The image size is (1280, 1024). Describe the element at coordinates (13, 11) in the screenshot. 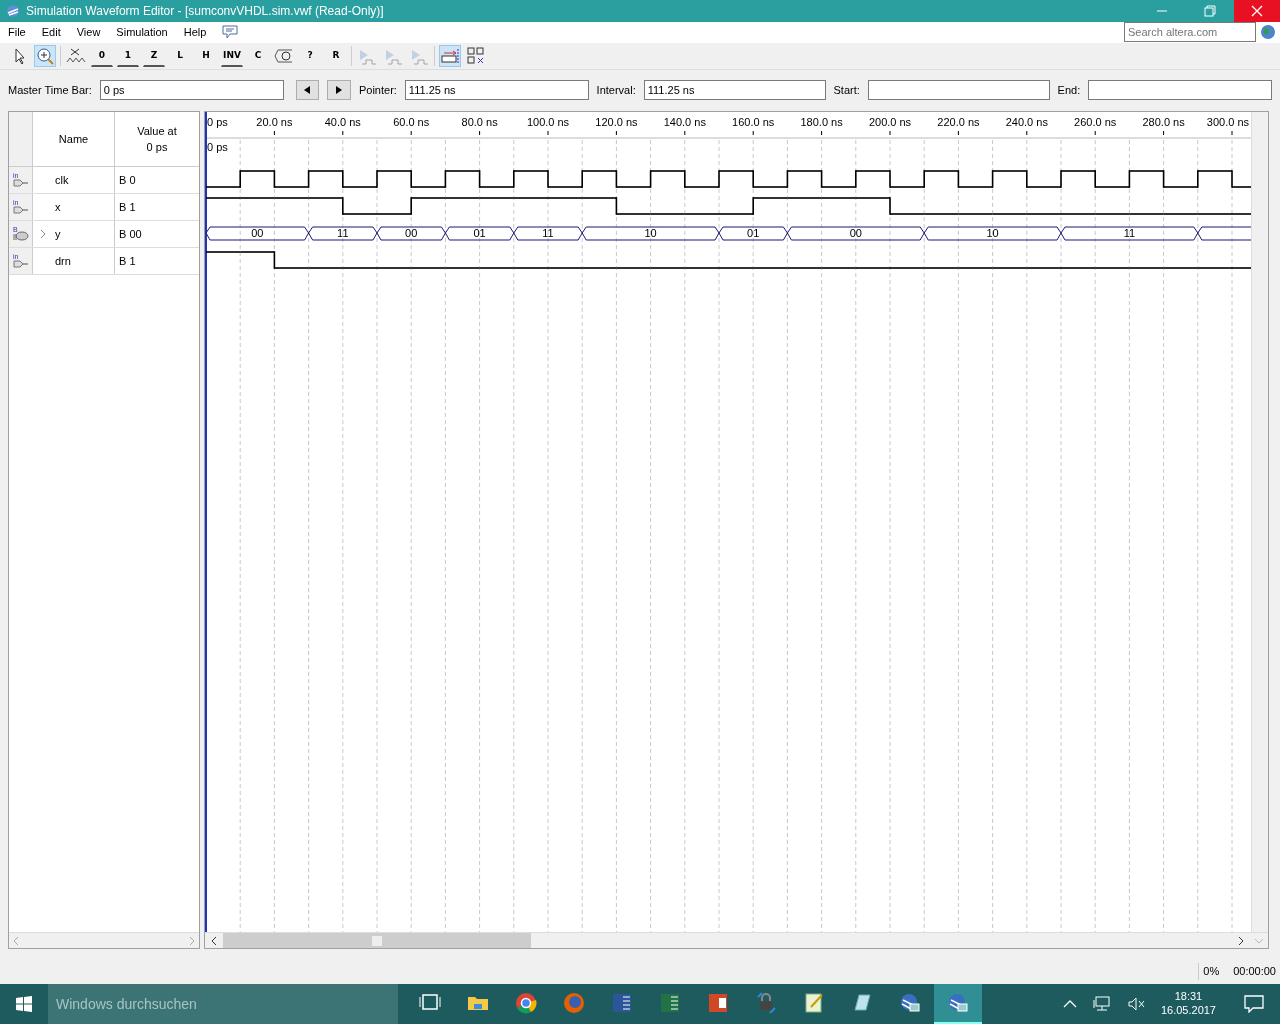

I see `app-icon` at that location.